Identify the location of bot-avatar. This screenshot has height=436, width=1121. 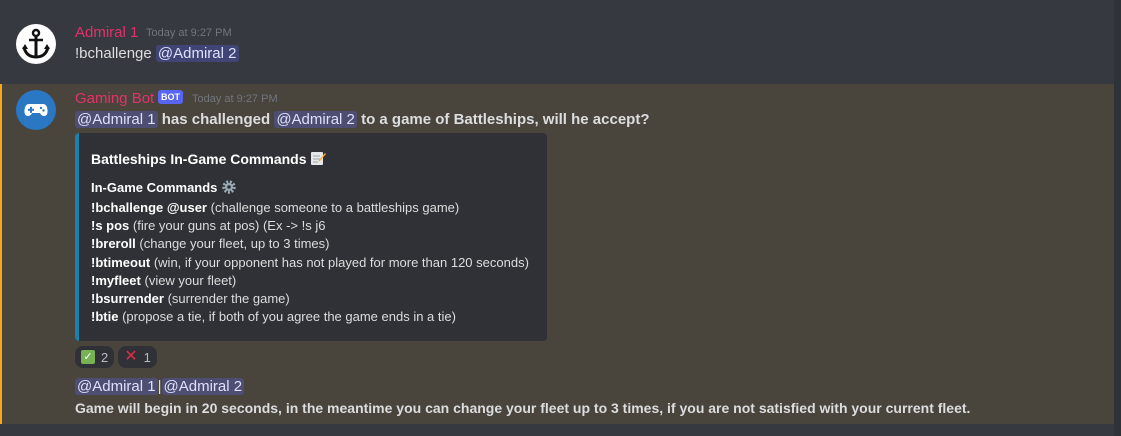
(36, 110).